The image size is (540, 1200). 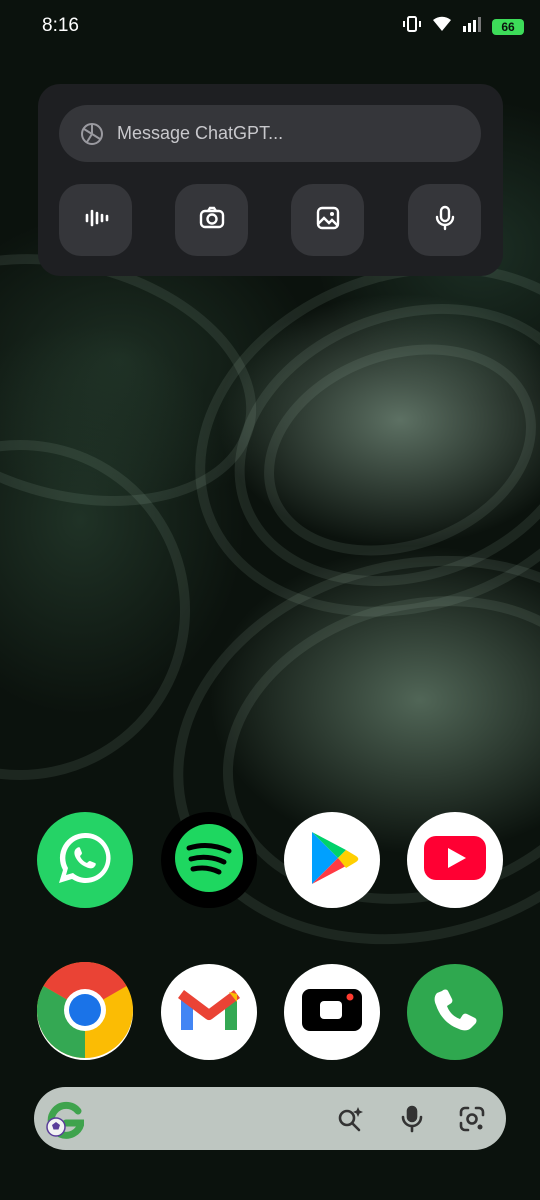 What do you see at coordinates (60, 25) in the screenshot?
I see `clock: 8:16` at bounding box center [60, 25].